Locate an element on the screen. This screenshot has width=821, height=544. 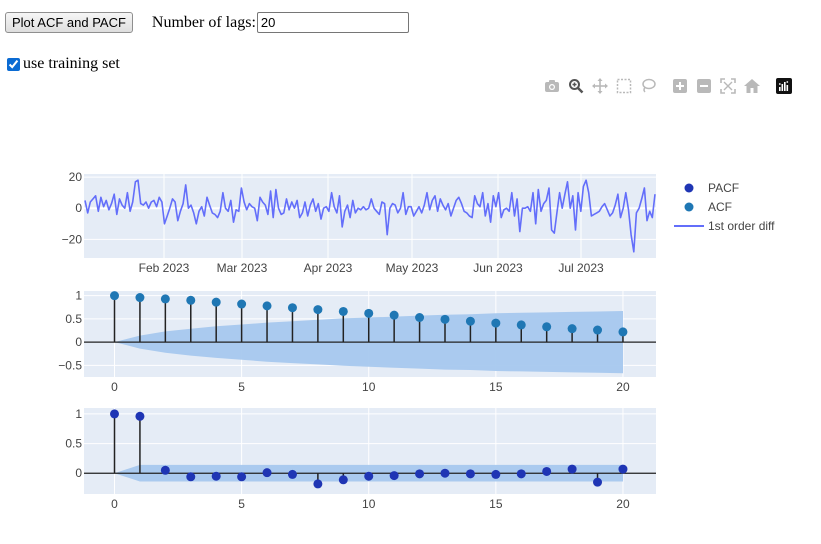
legend-acf-marker is located at coordinates (689, 207).